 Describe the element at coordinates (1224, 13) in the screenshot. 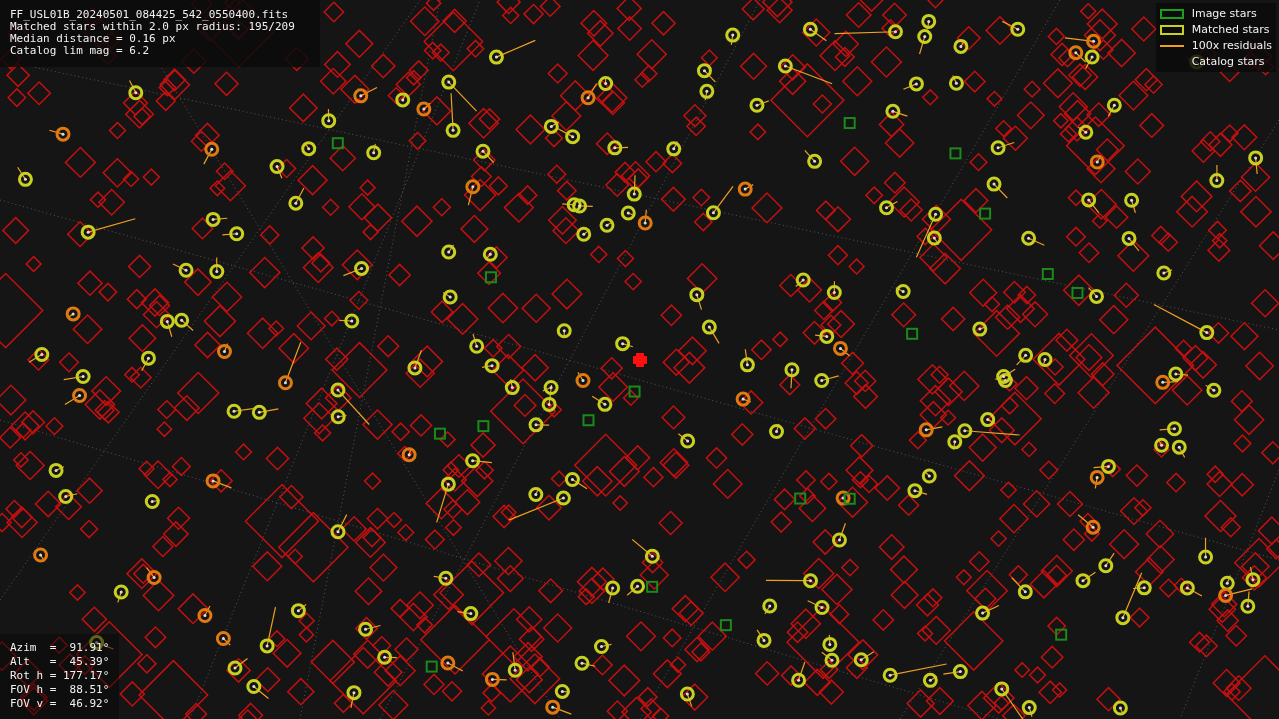

I see `legend-label: Image stars` at that location.